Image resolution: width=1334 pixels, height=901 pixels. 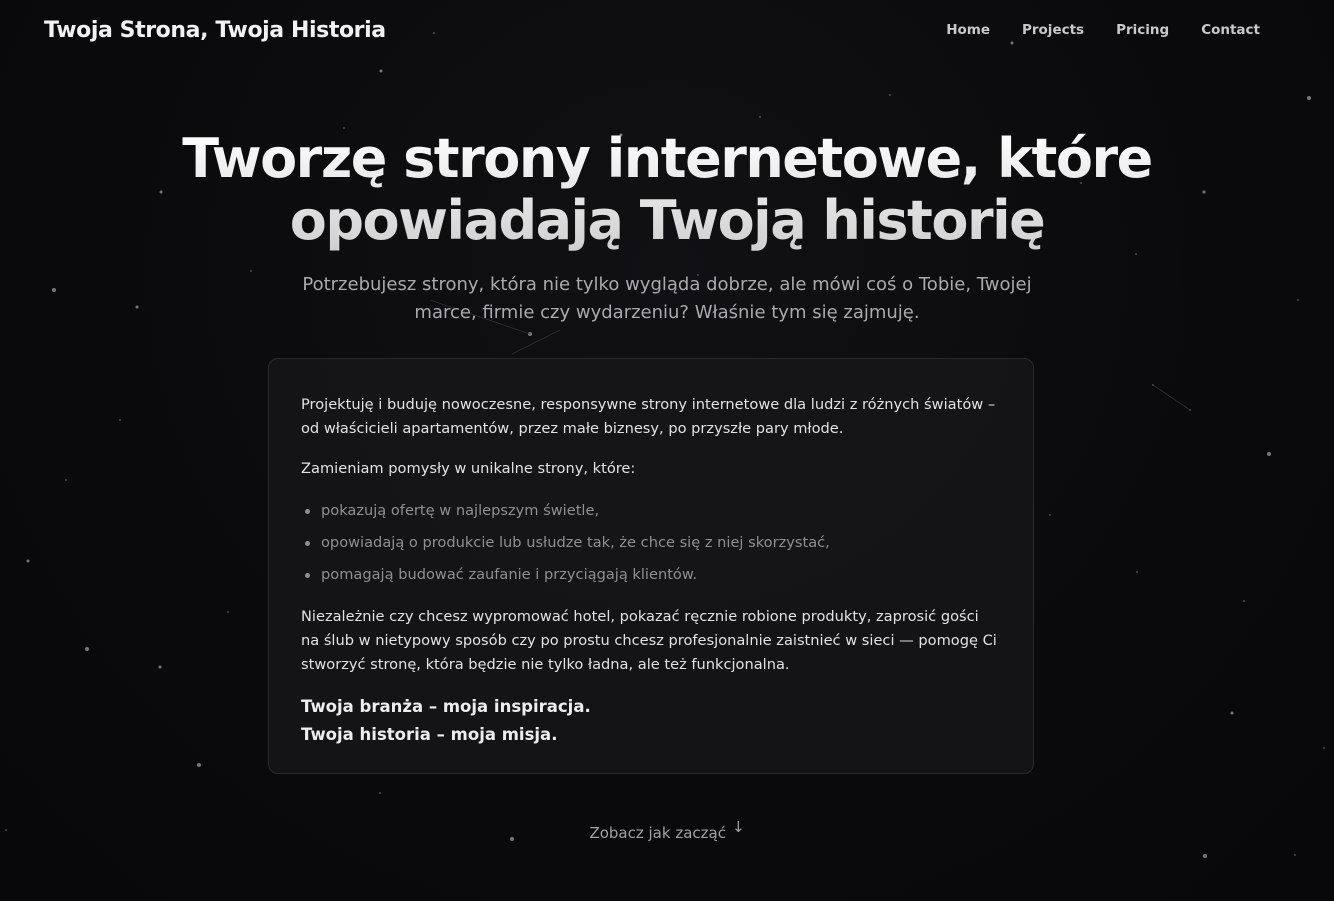 What do you see at coordinates (653, 511) in the screenshot?
I see `list-item: pokazują ofertę w najlepszym świetle,` at bounding box center [653, 511].